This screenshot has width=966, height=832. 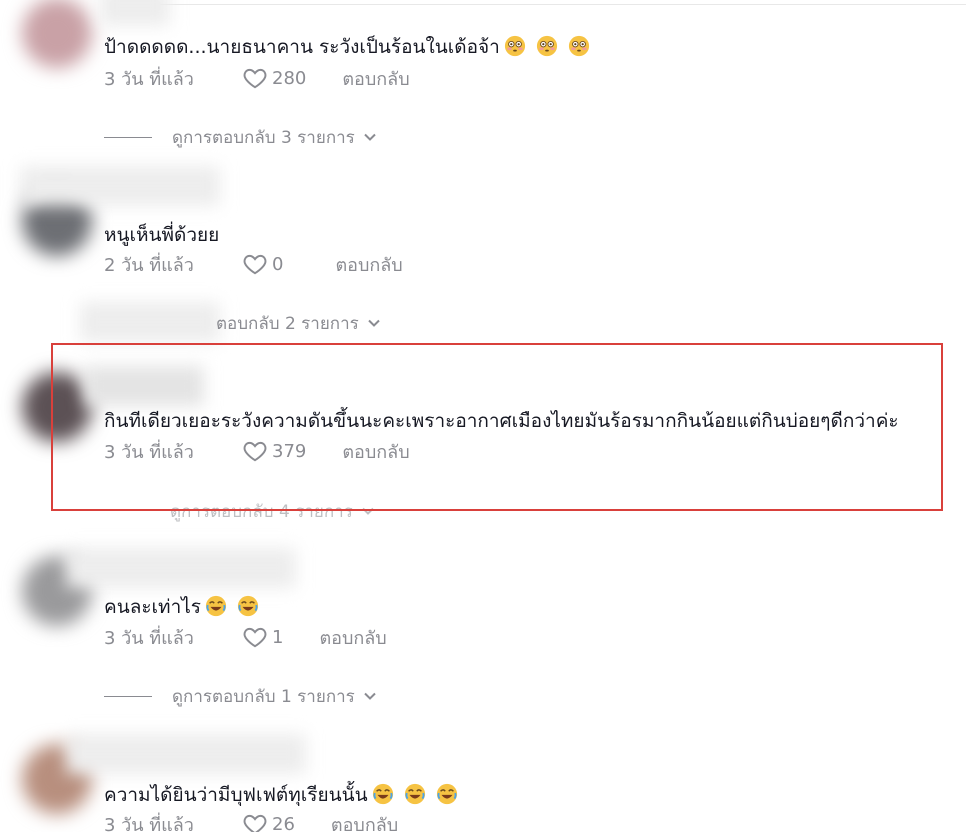 I want to click on view-replies-button: ดูการตอบกลับ 1 รายการ, so click(x=240, y=696).